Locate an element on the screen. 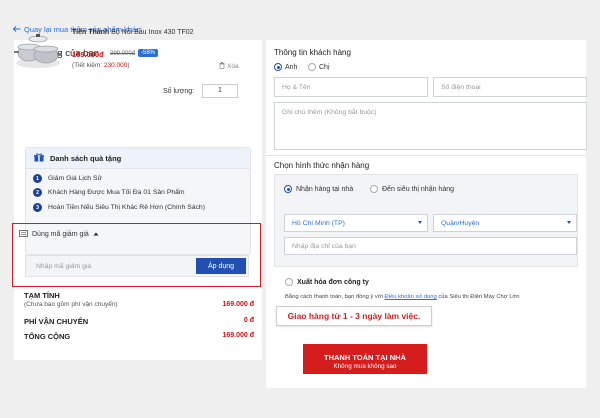 The height and width of the screenshot is (418, 600). delete-label: Xóa is located at coordinates (233, 66).